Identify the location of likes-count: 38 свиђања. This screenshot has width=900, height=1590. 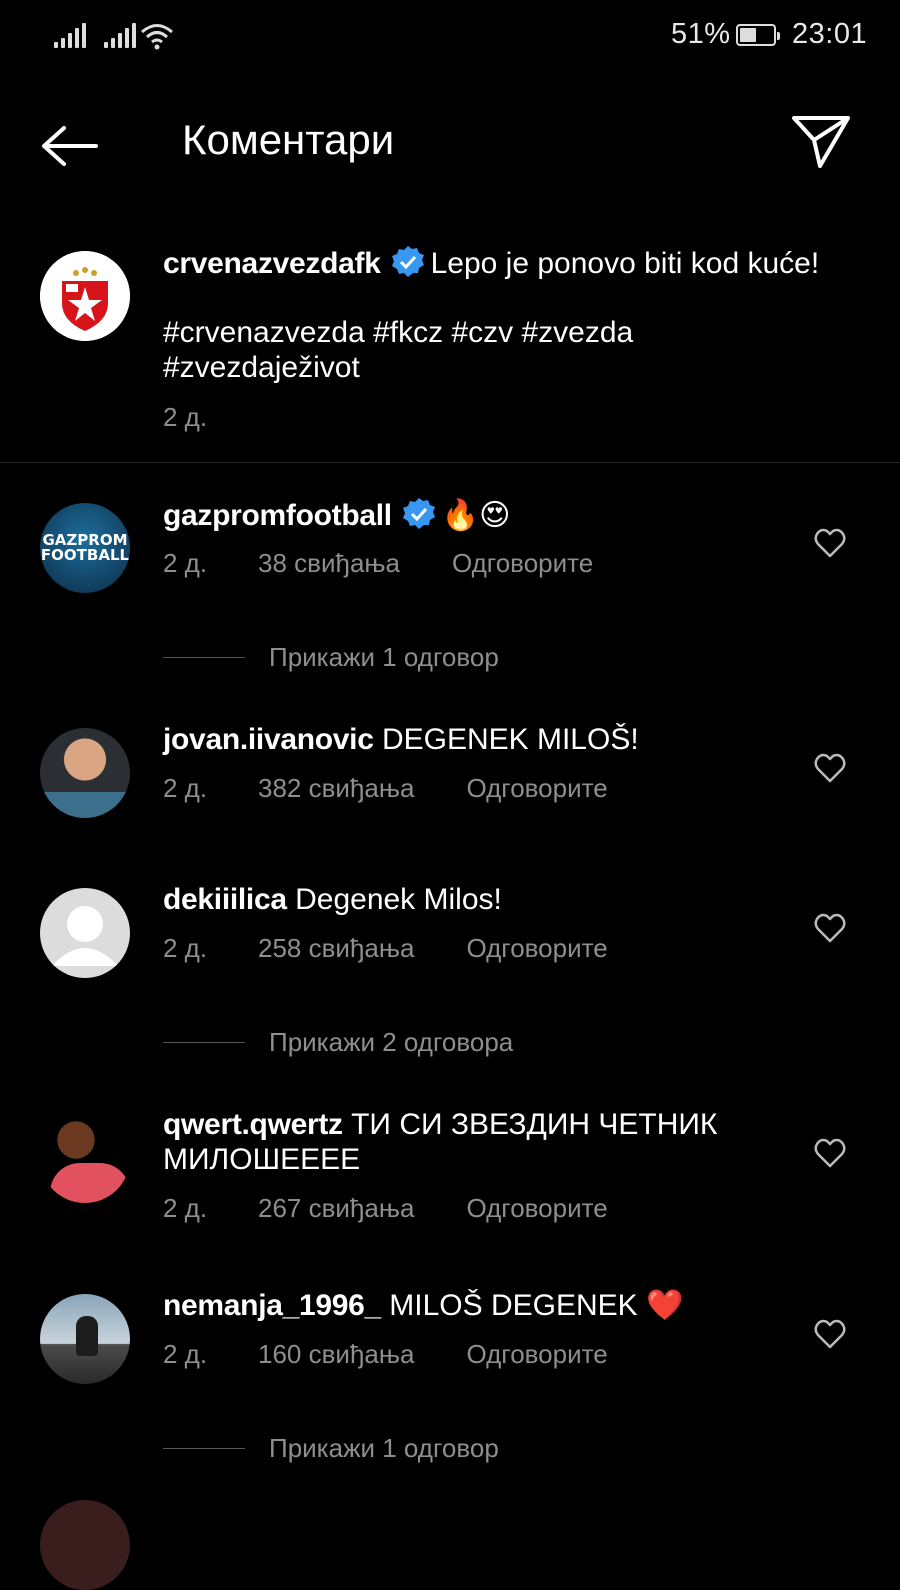
(329, 563).